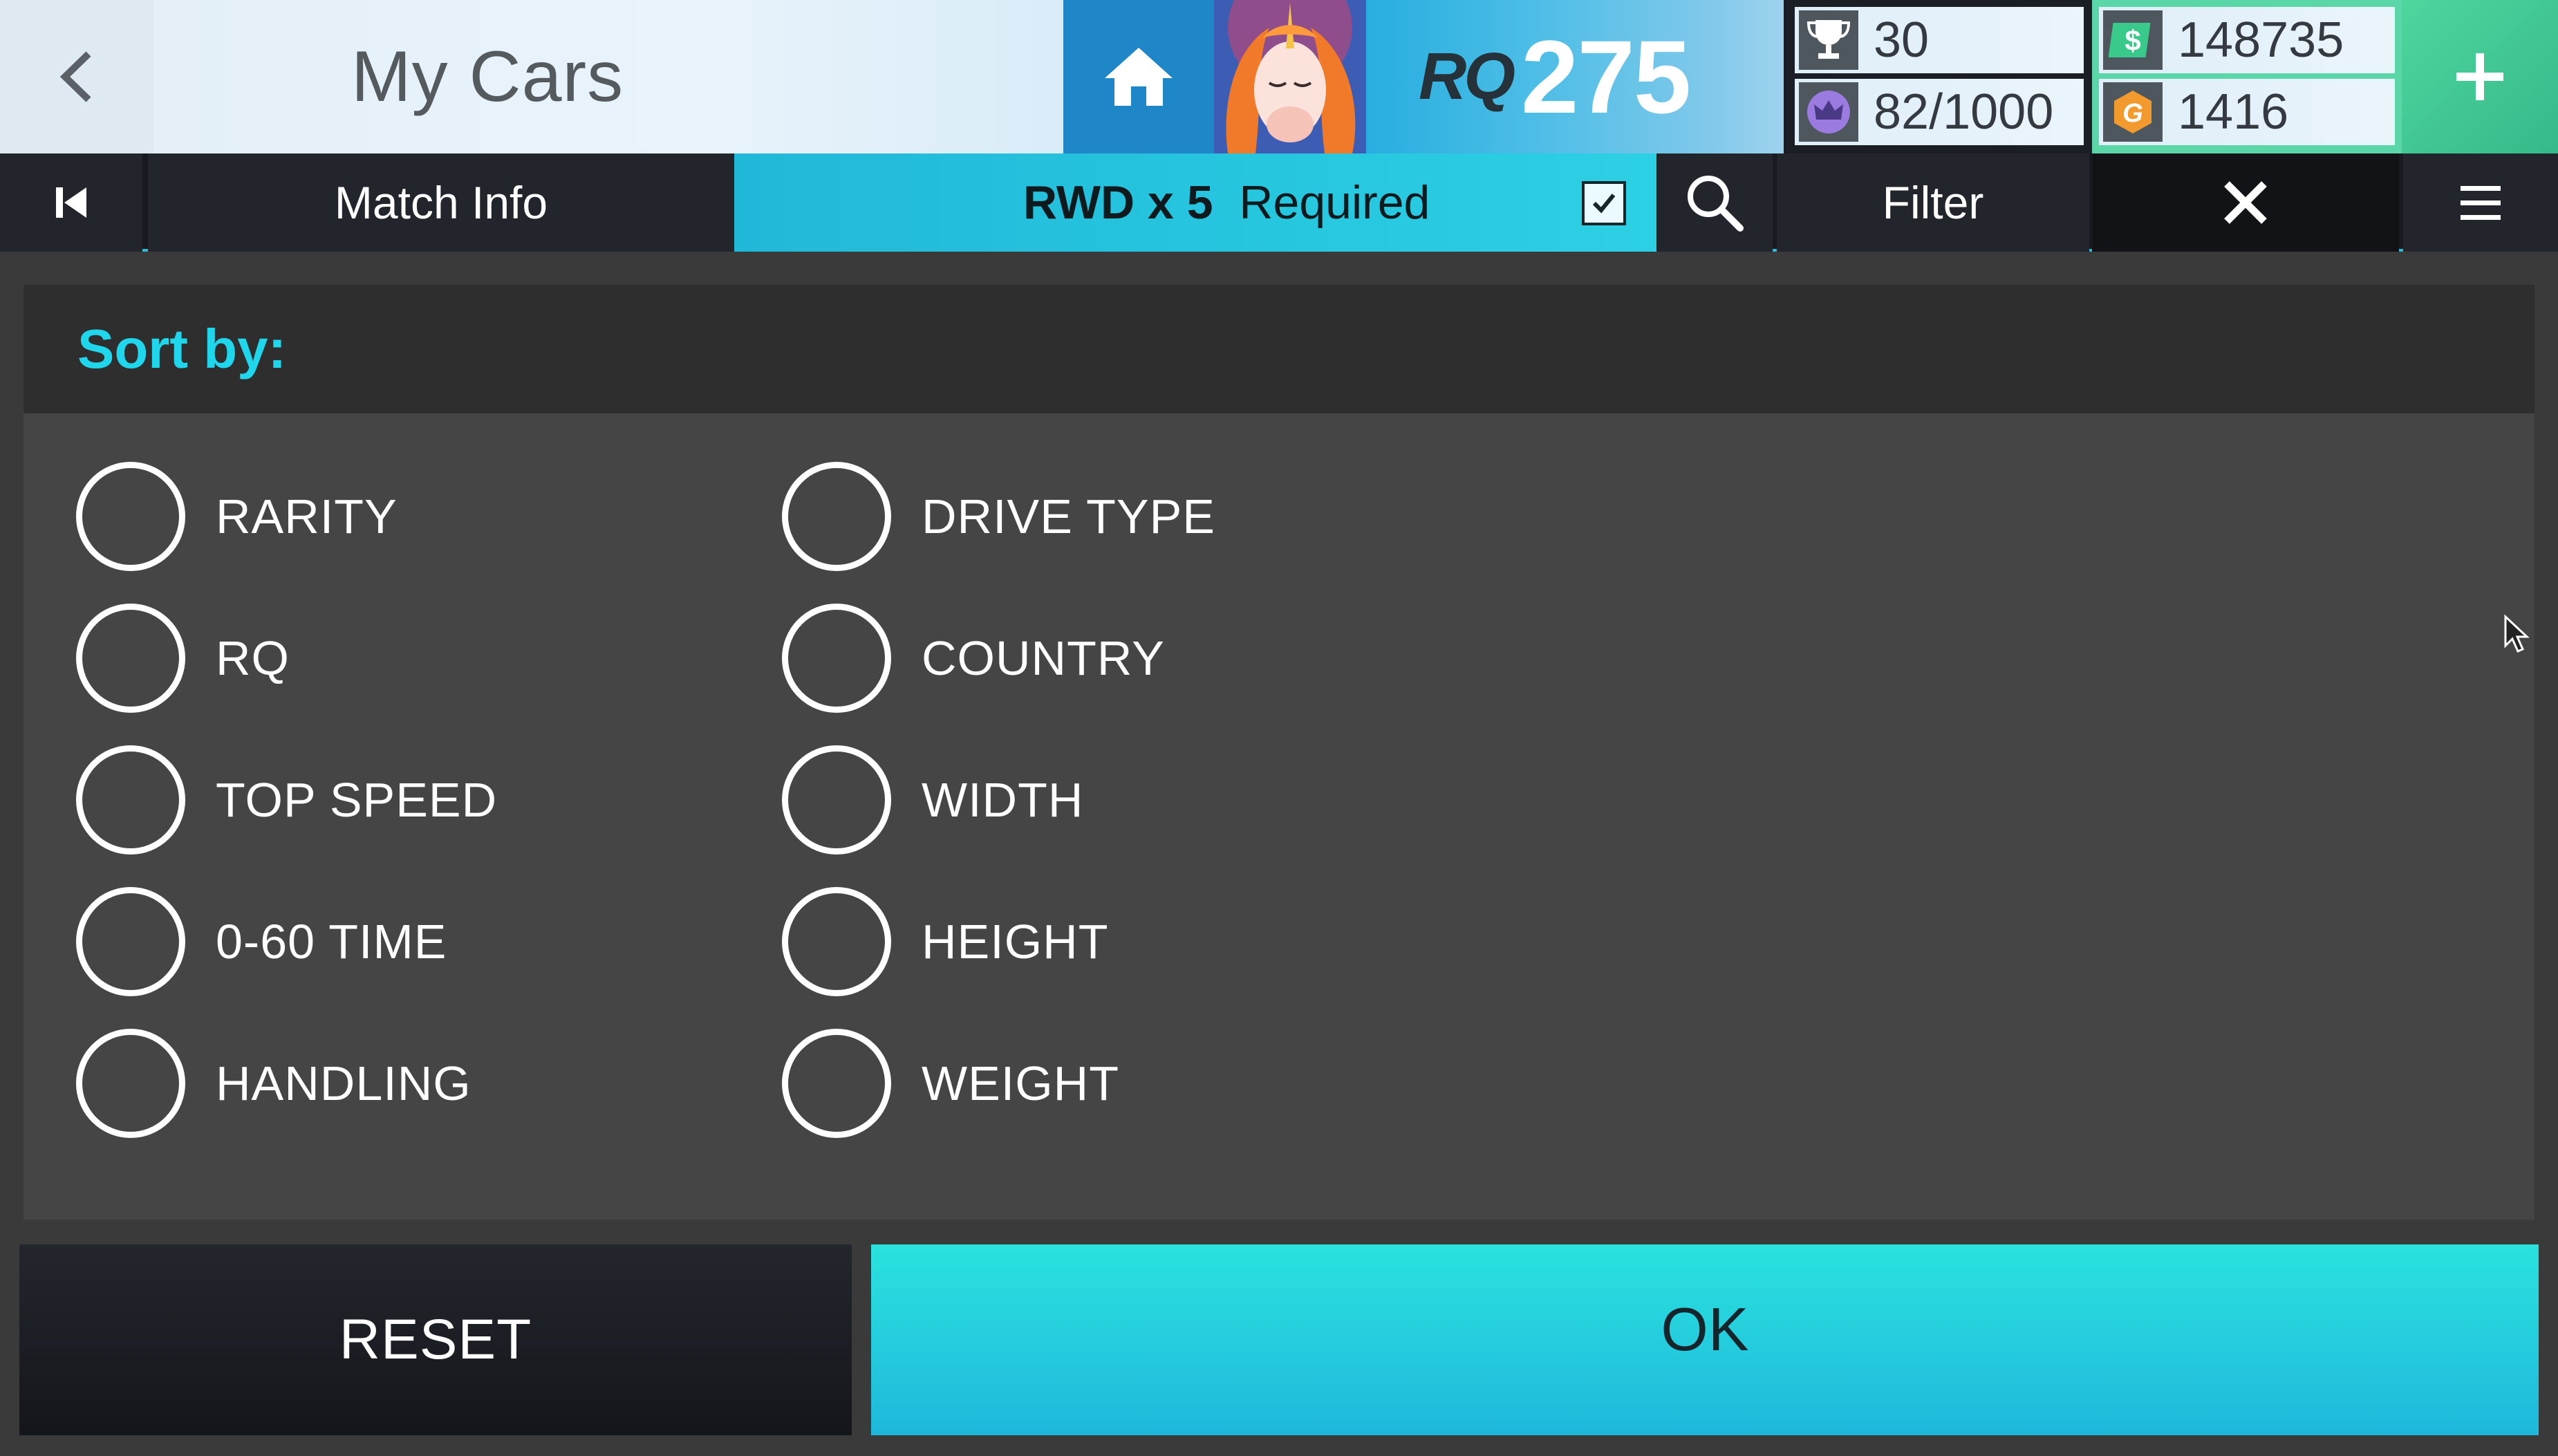 The height and width of the screenshot is (1456, 2558). Describe the element at coordinates (1467, 76) in the screenshot. I see `rq-logo: RQ` at that location.